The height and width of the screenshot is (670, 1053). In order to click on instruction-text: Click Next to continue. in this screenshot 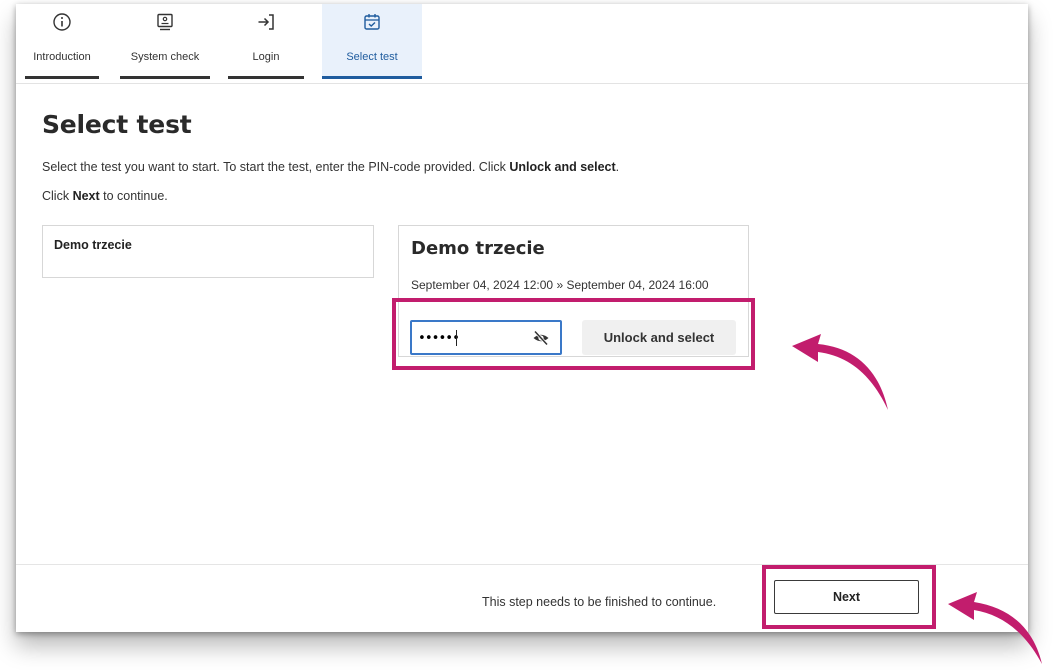, I will do `click(105, 196)`.